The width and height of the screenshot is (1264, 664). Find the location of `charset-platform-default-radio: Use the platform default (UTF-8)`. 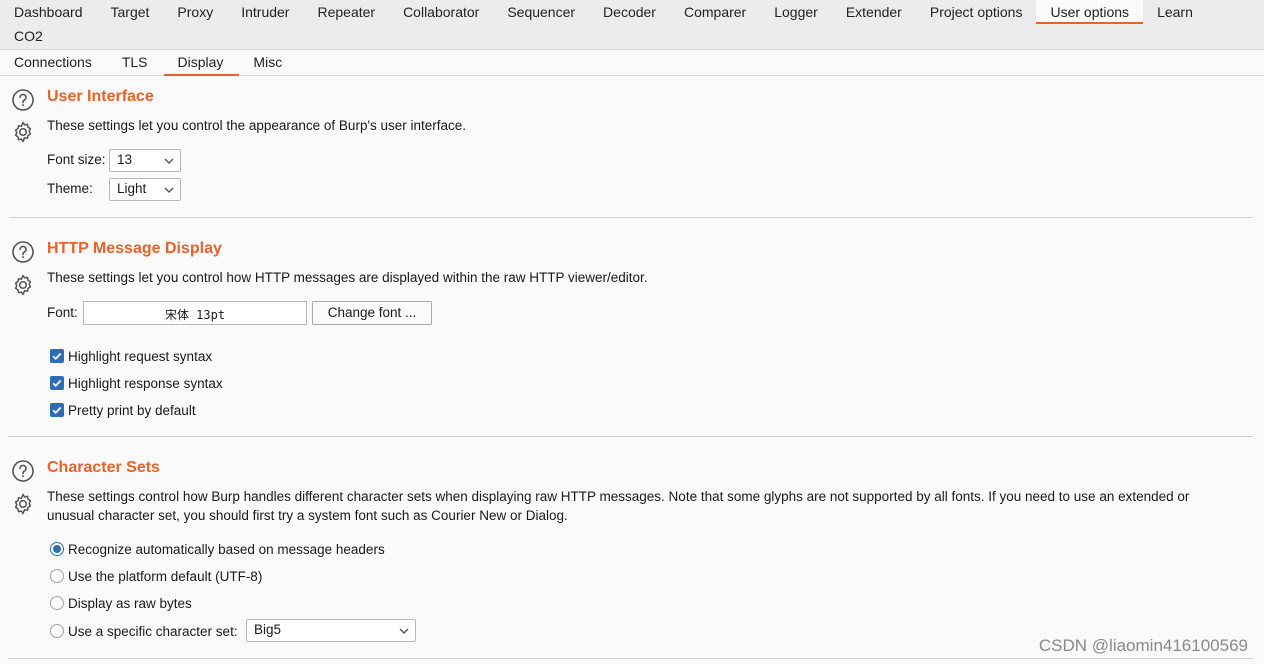

charset-platform-default-radio: Use the platform default (UTF-8) is located at coordinates (156, 576).